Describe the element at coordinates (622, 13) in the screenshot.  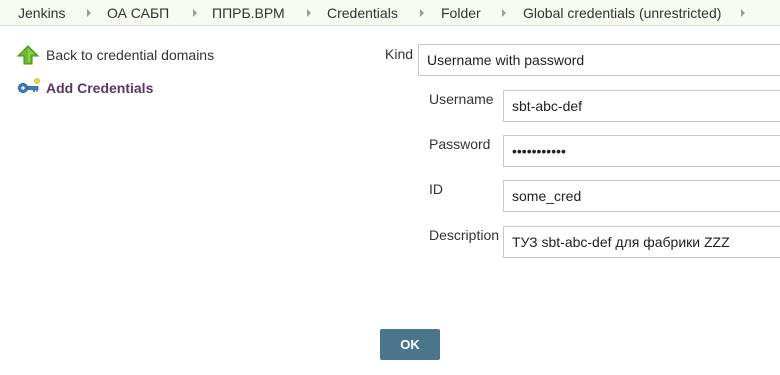
I see `breadcrumb-item-global-credentials: Global credentials (unrestricted)` at that location.